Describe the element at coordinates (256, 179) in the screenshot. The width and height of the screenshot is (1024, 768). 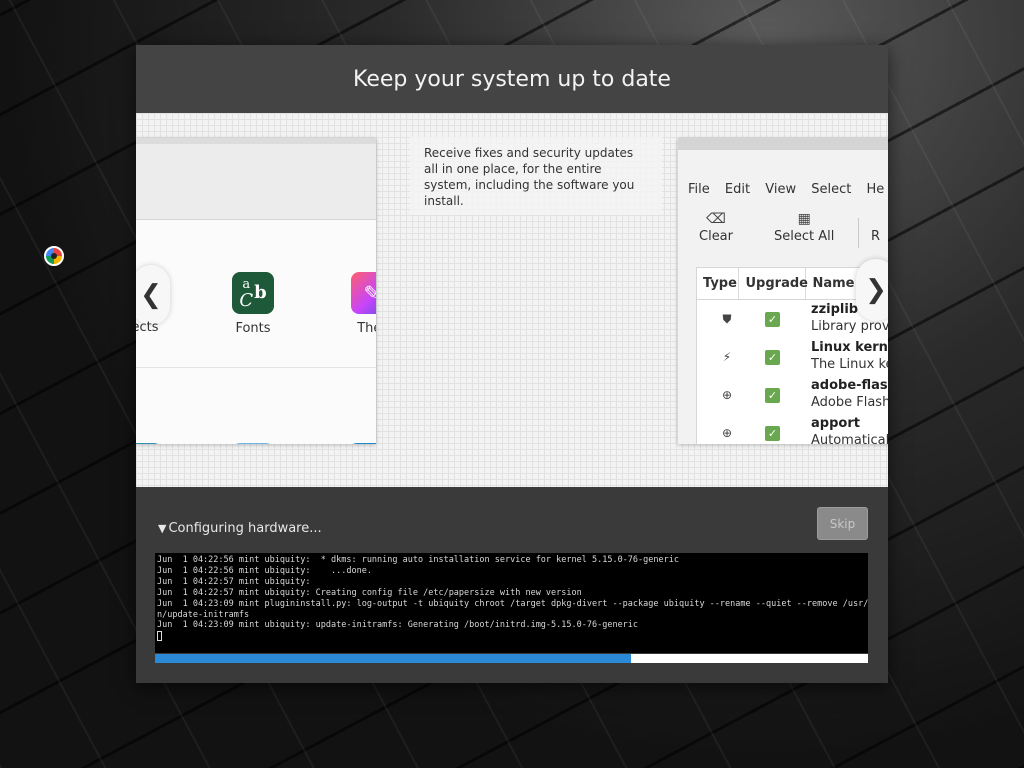
I see `software-manager-header` at that location.